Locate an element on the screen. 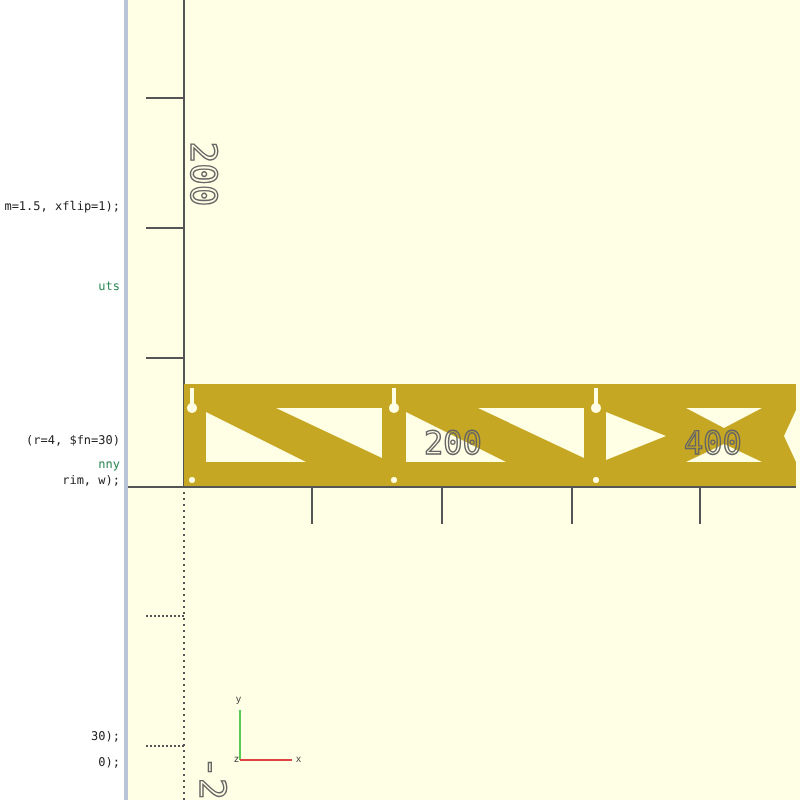 This screenshot has height=800, width=800. x-axis-label: 400 is located at coordinates (713, 444).